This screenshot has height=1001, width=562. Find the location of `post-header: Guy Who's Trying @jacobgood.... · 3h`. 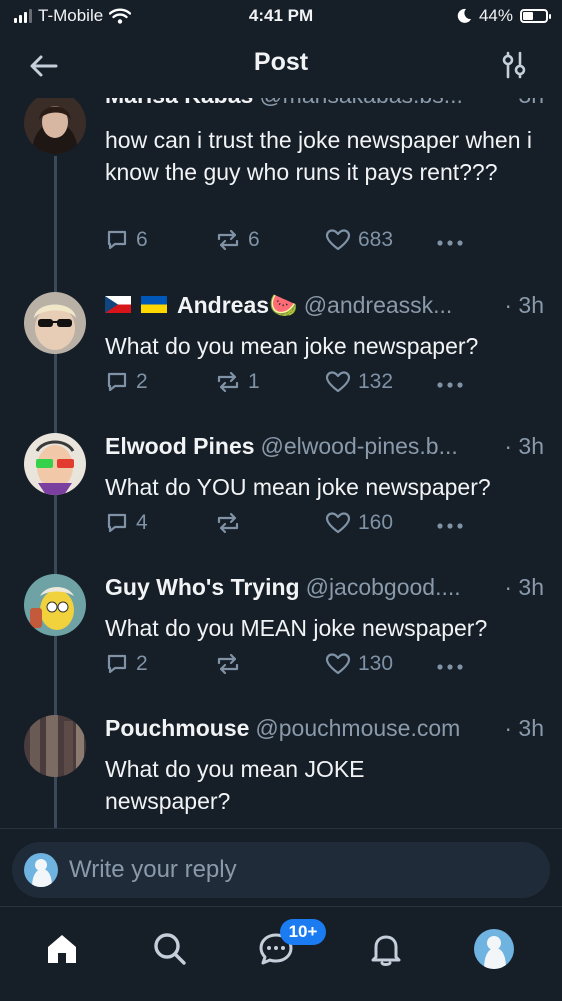

post-header: Guy Who's Trying @jacobgood.... · 3h is located at coordinates (324, 587).